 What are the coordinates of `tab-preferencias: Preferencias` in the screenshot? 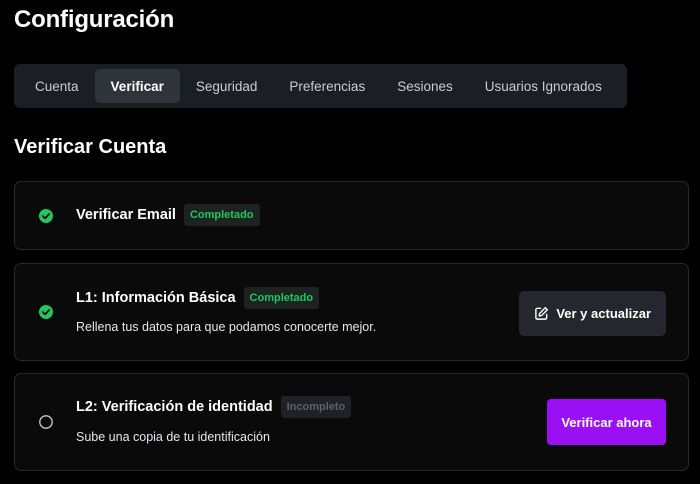 It's located at (327, 86).